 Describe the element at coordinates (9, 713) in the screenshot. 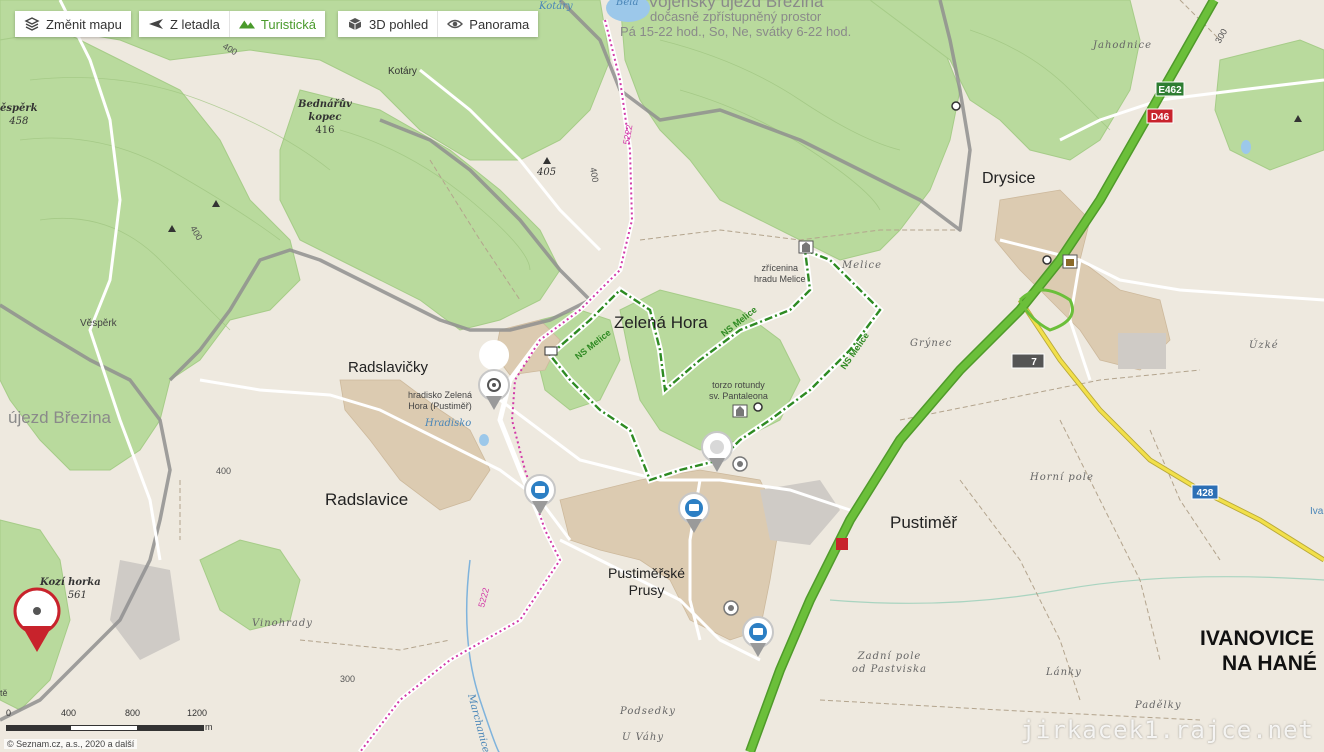

I see `scale-tick-0: 0` at that location.